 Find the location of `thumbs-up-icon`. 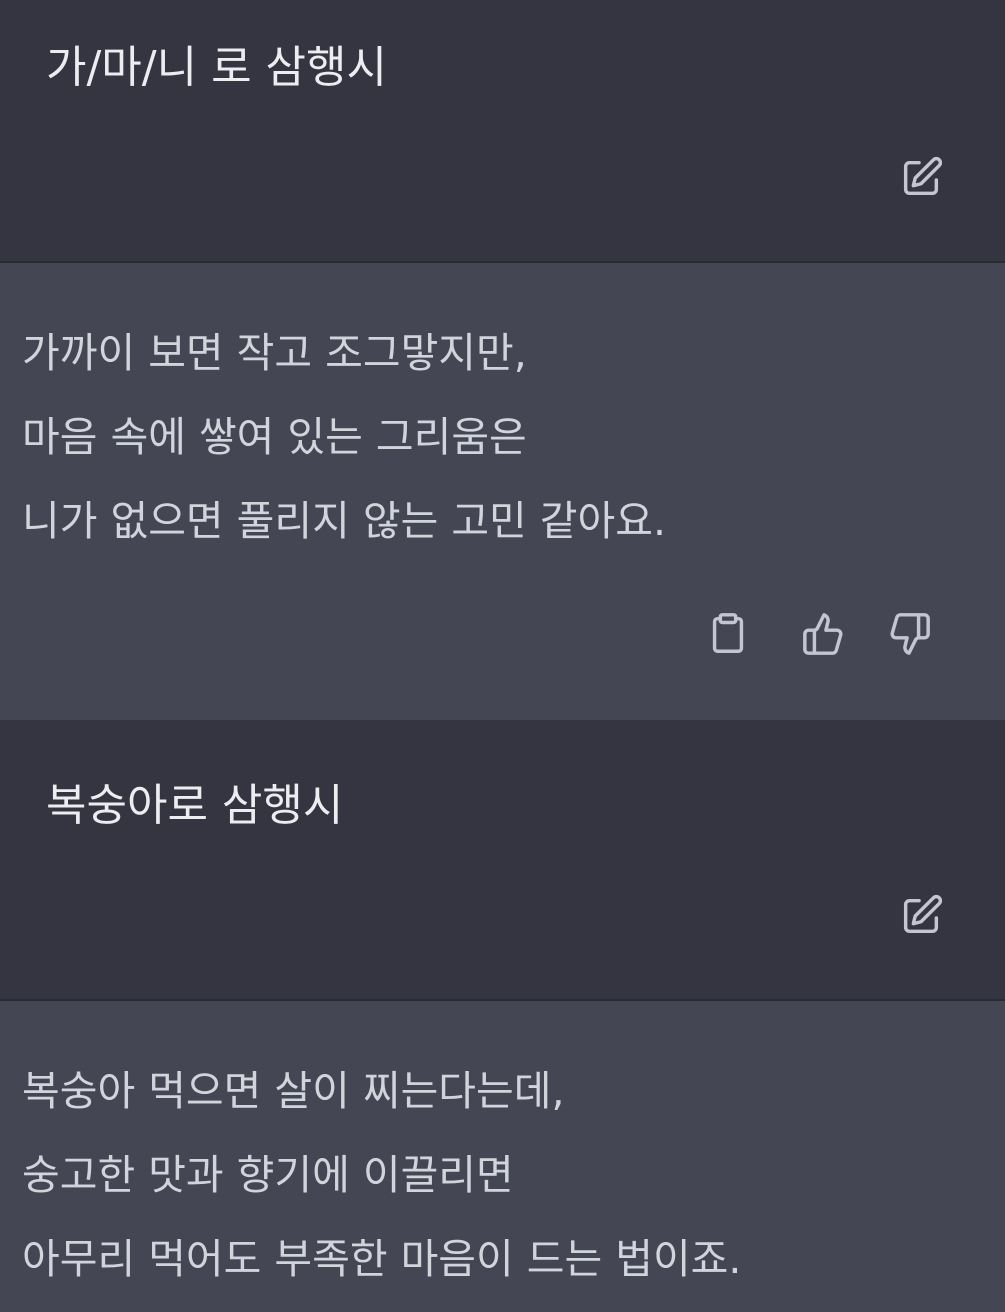

thumbs-up-icon is located at coordinates (823, 634).